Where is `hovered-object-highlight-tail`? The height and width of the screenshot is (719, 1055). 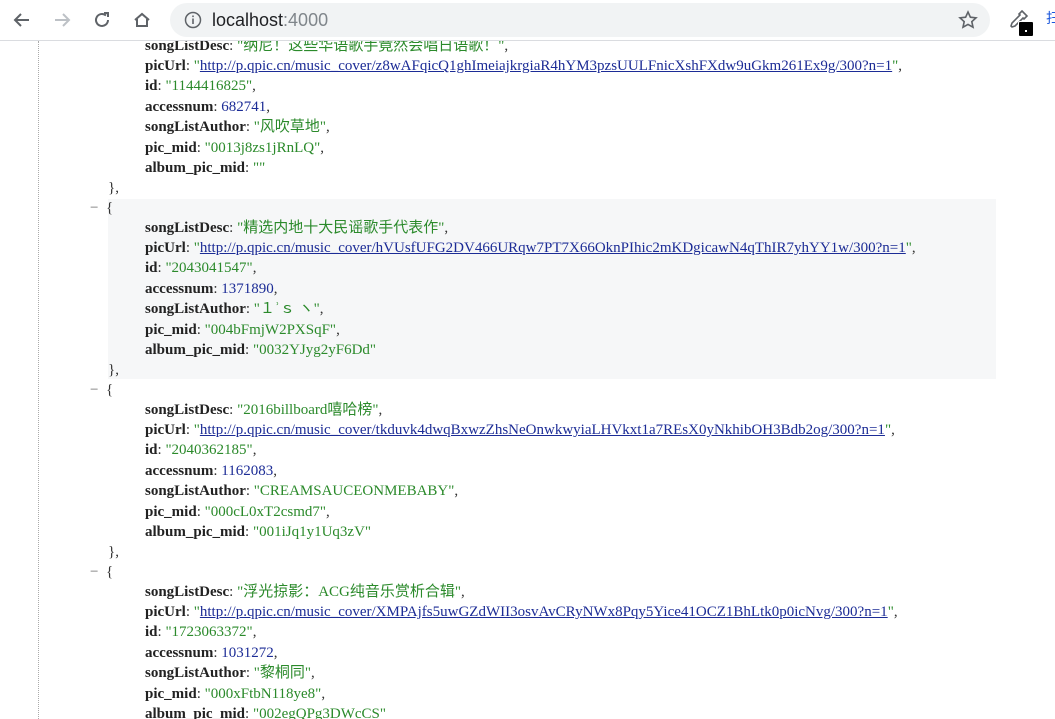
hovered-object-highlight-tail is located at coordinates (563, 369).